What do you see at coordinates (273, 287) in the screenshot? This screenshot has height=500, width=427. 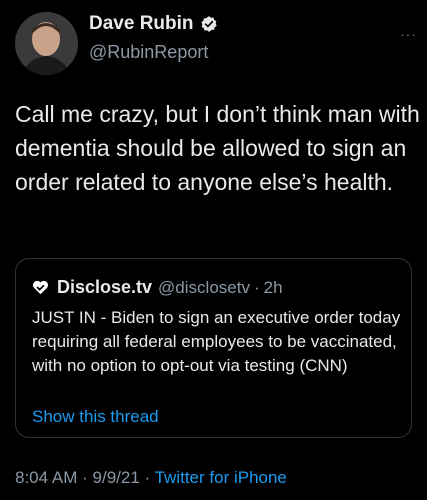 I see `quoted-timestamp: 2h` at bounding box center [273, 287].